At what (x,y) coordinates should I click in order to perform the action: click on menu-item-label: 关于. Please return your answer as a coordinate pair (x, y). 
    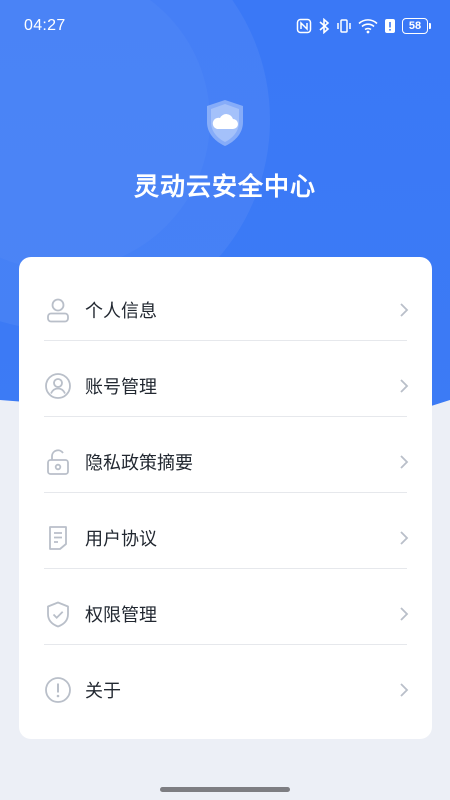
    Looking at the image, I should click on (103, 691).